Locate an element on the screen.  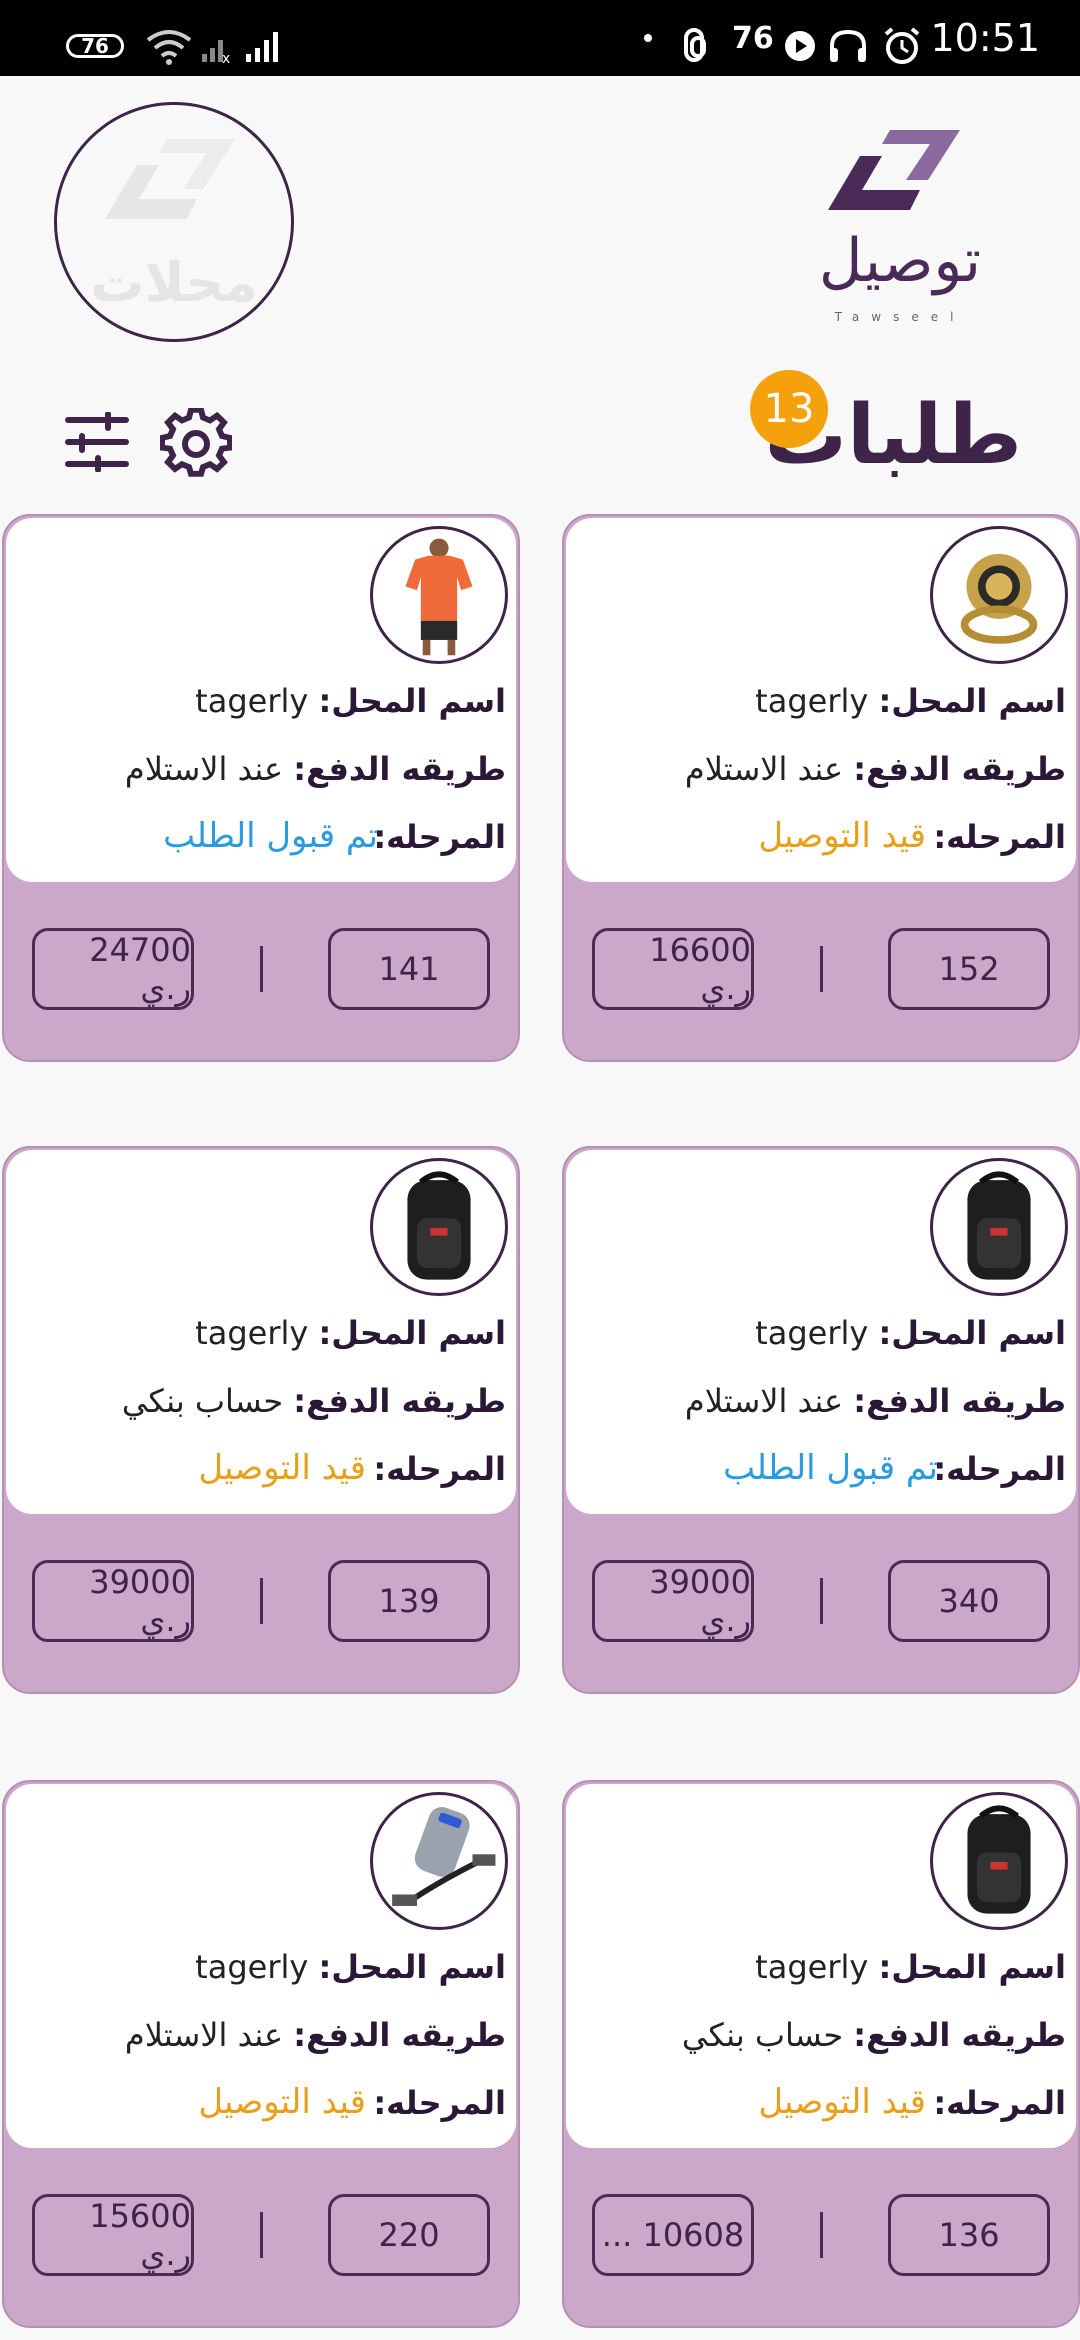
watermark-logo-icon is located at coordinates (170, 179).